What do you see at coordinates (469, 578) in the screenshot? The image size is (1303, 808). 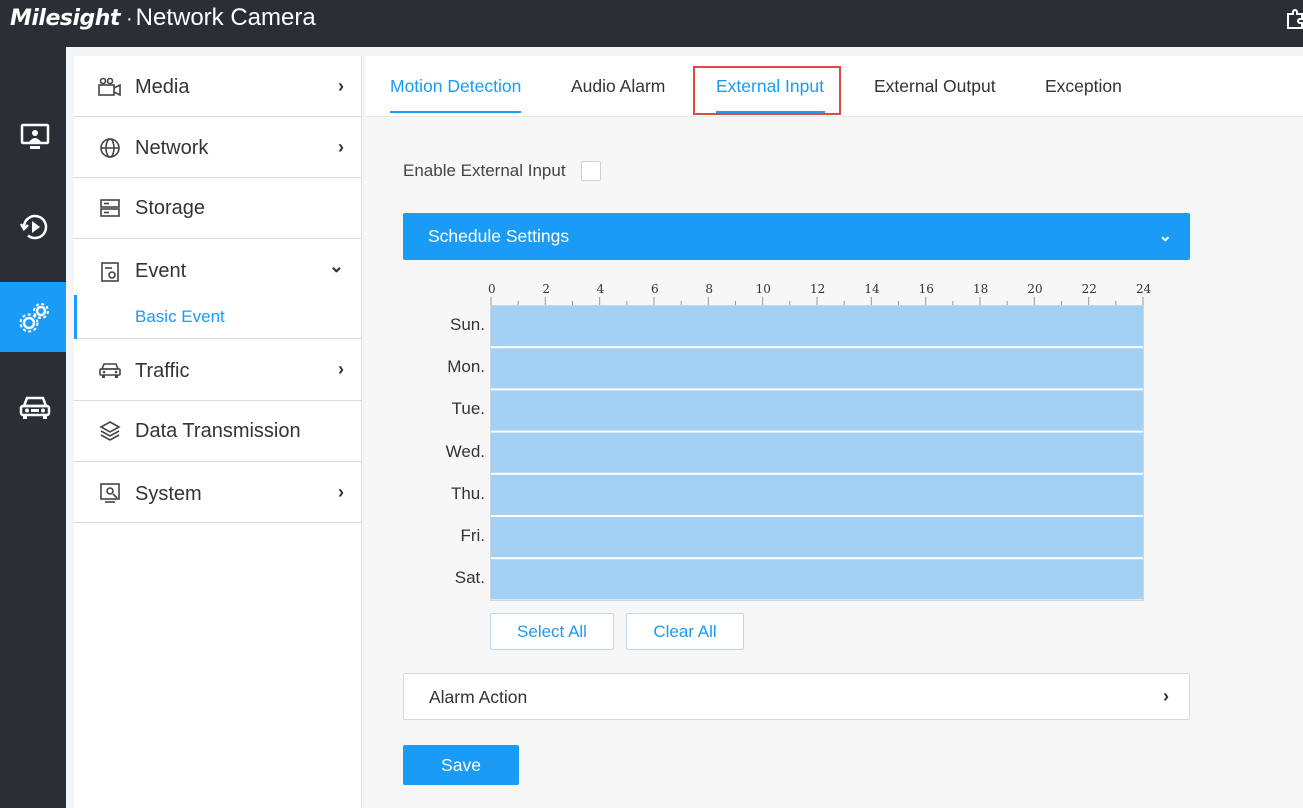 I see `day-label: Sat.` at bounding box center [469, 578].